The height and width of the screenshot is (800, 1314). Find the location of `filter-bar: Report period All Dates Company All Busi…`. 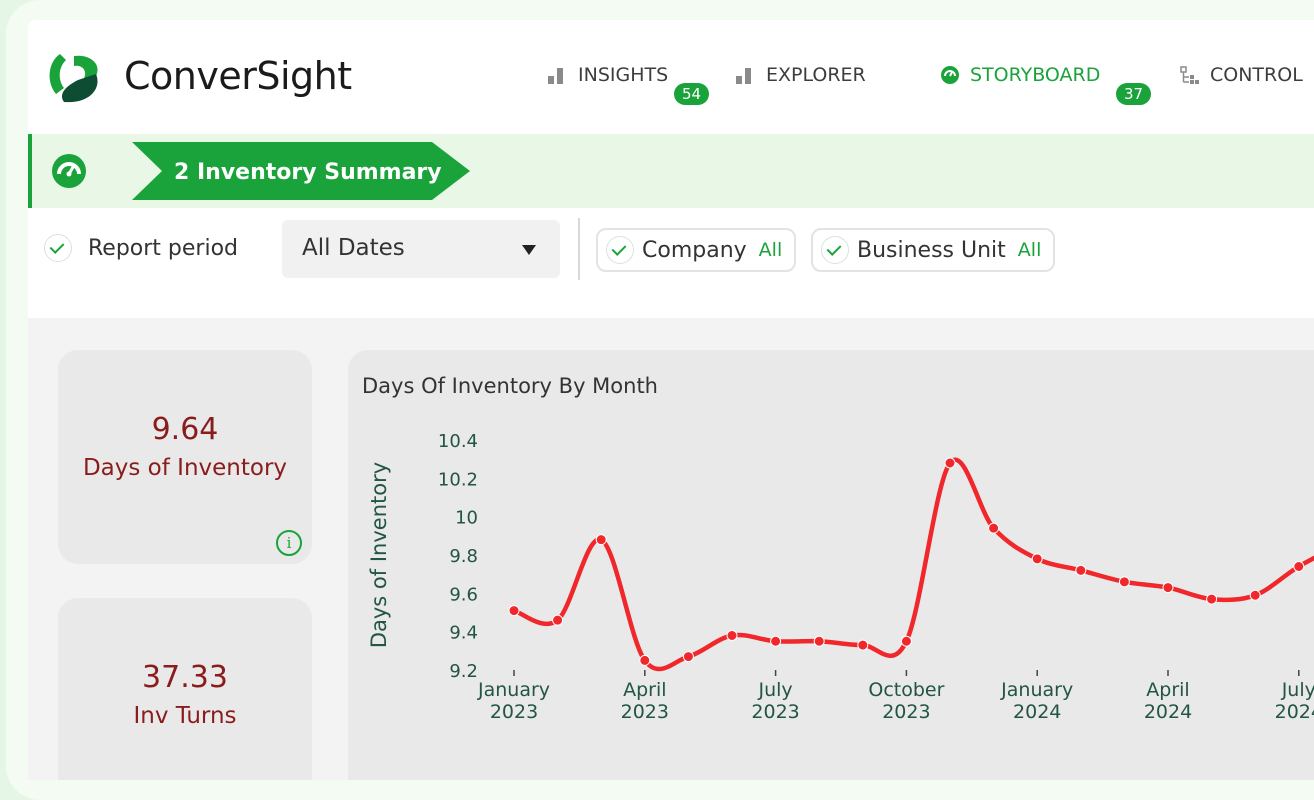

filter-bar: Report period All Dates Company All Busi… is located at coordinates (671, 263).